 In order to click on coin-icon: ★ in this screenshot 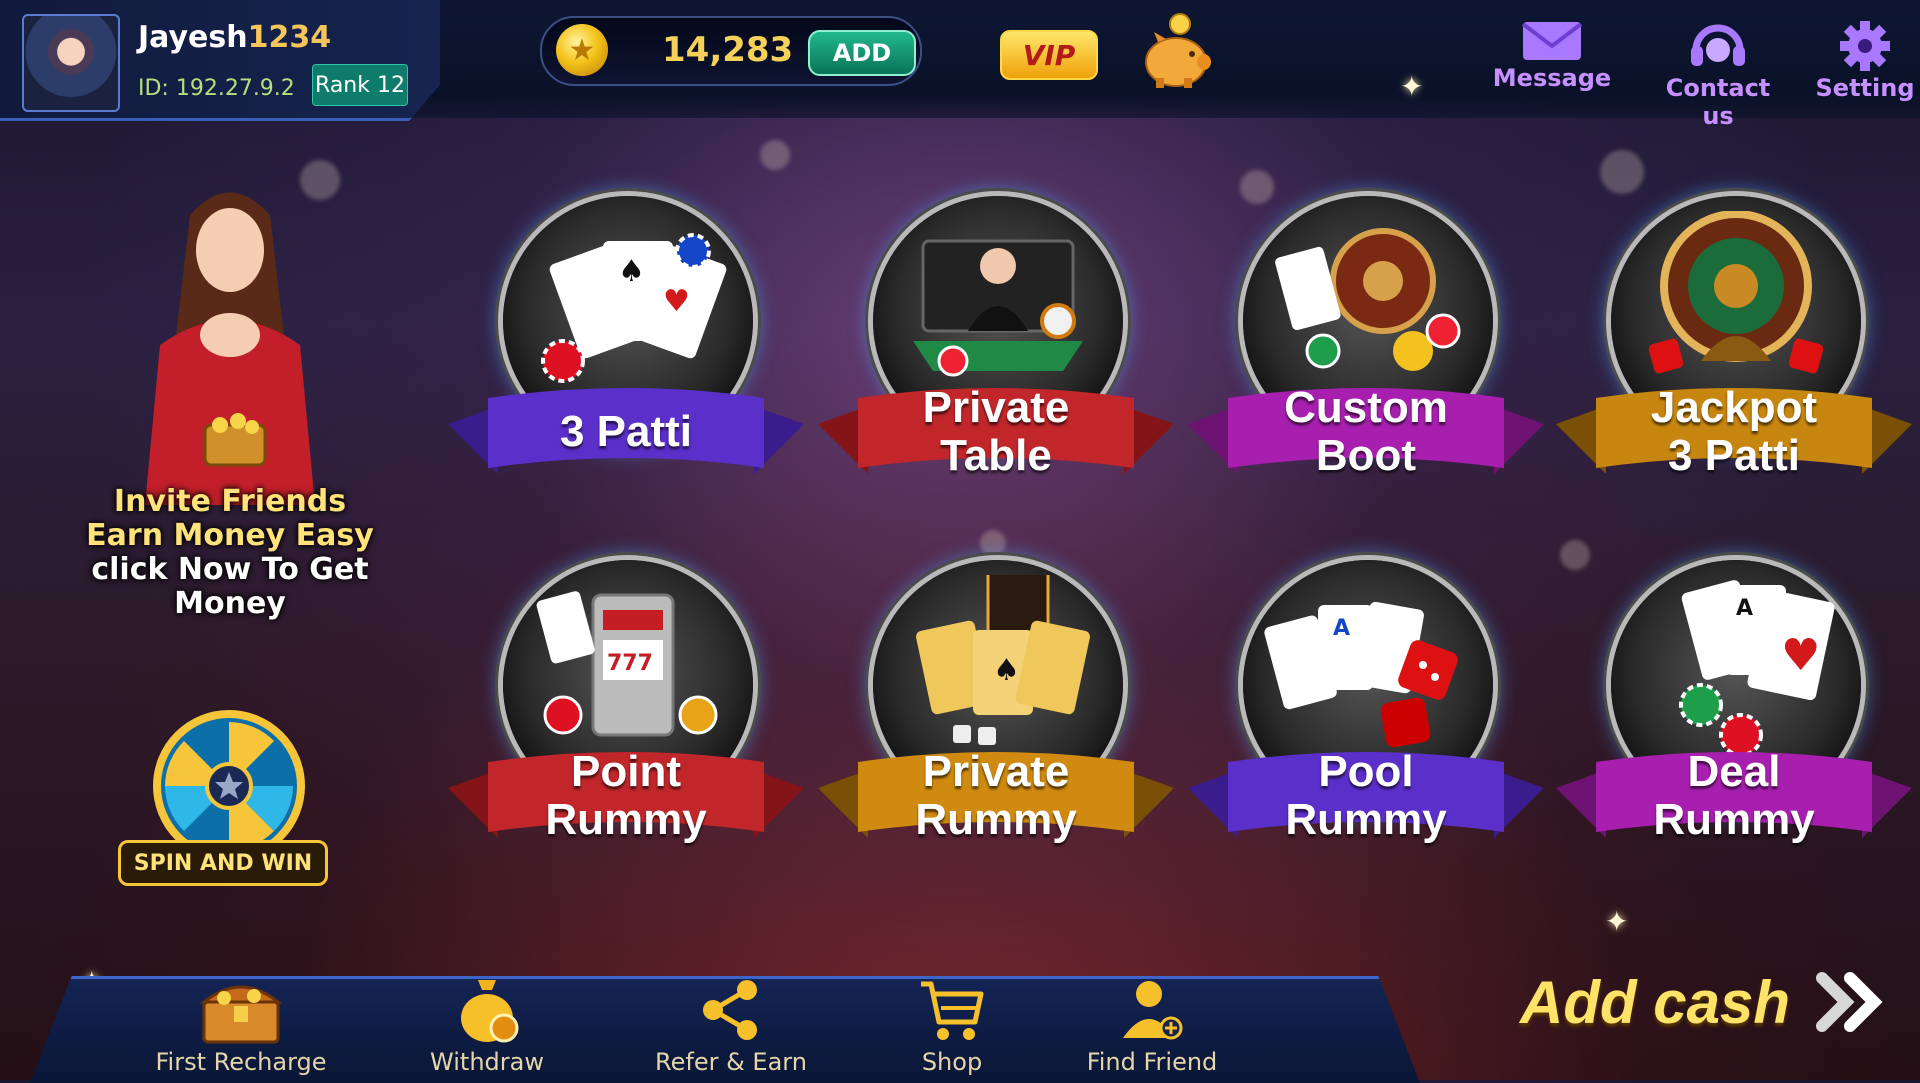, I will do `click(582, 50)`.